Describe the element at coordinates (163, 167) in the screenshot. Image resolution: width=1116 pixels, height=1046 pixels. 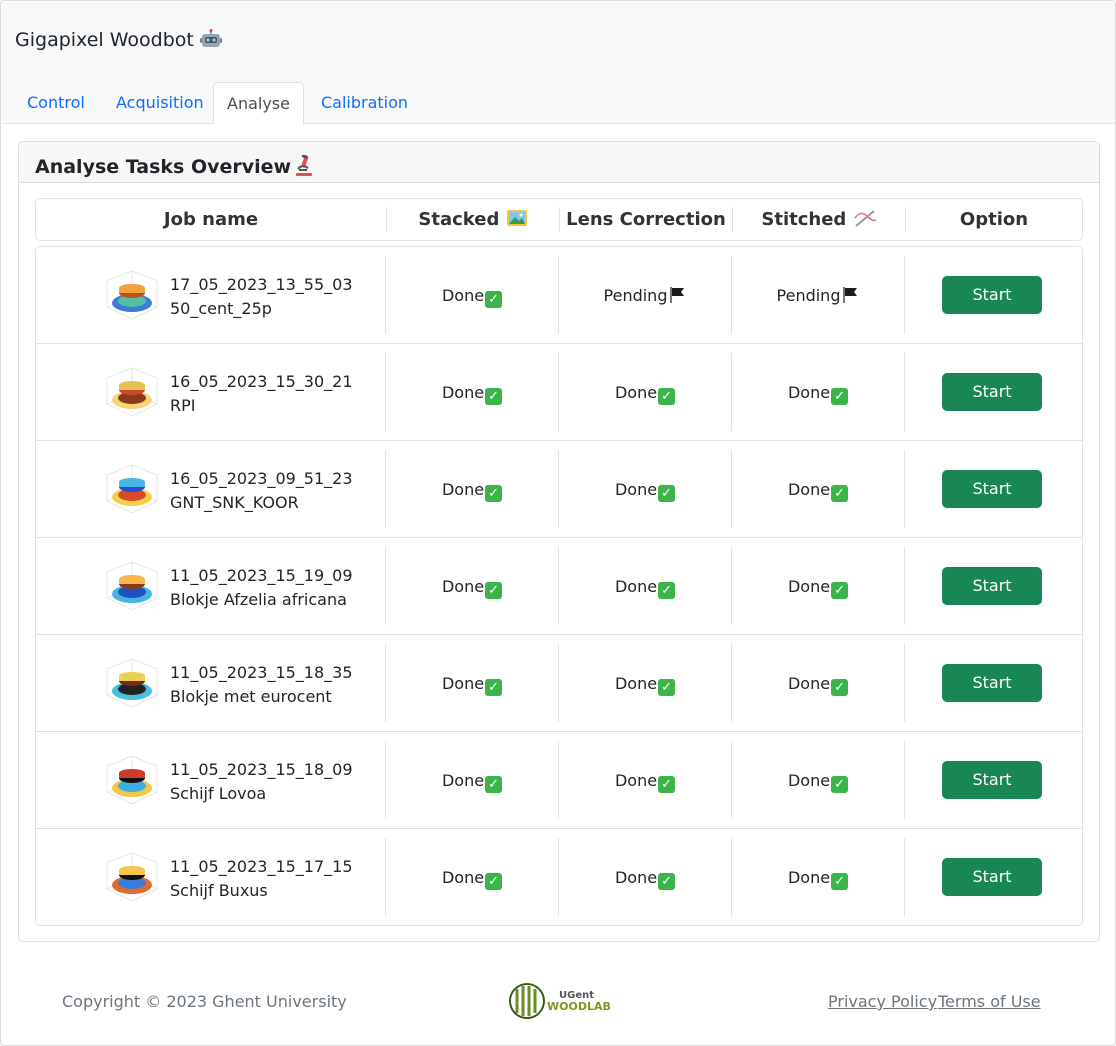
I see `card-title-text: Analyse Tasks Overview` at that location.